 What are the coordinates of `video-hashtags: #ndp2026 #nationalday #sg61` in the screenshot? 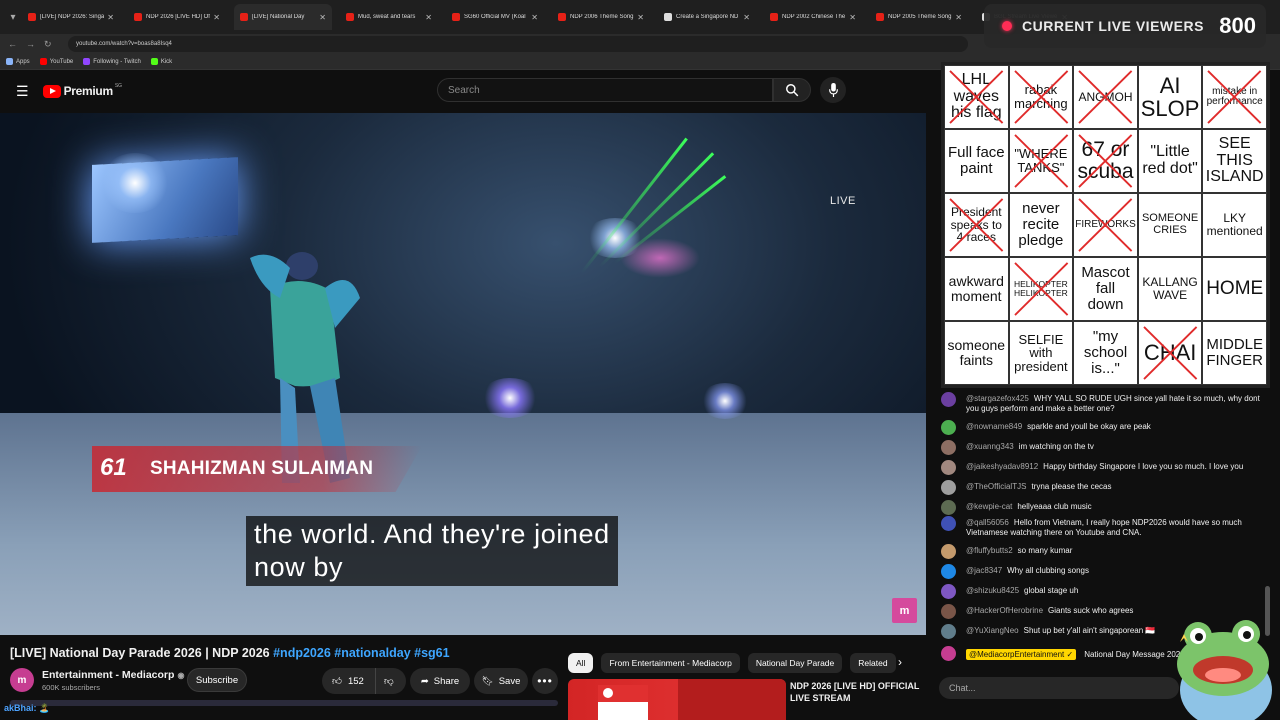 It's located at (361, 653).